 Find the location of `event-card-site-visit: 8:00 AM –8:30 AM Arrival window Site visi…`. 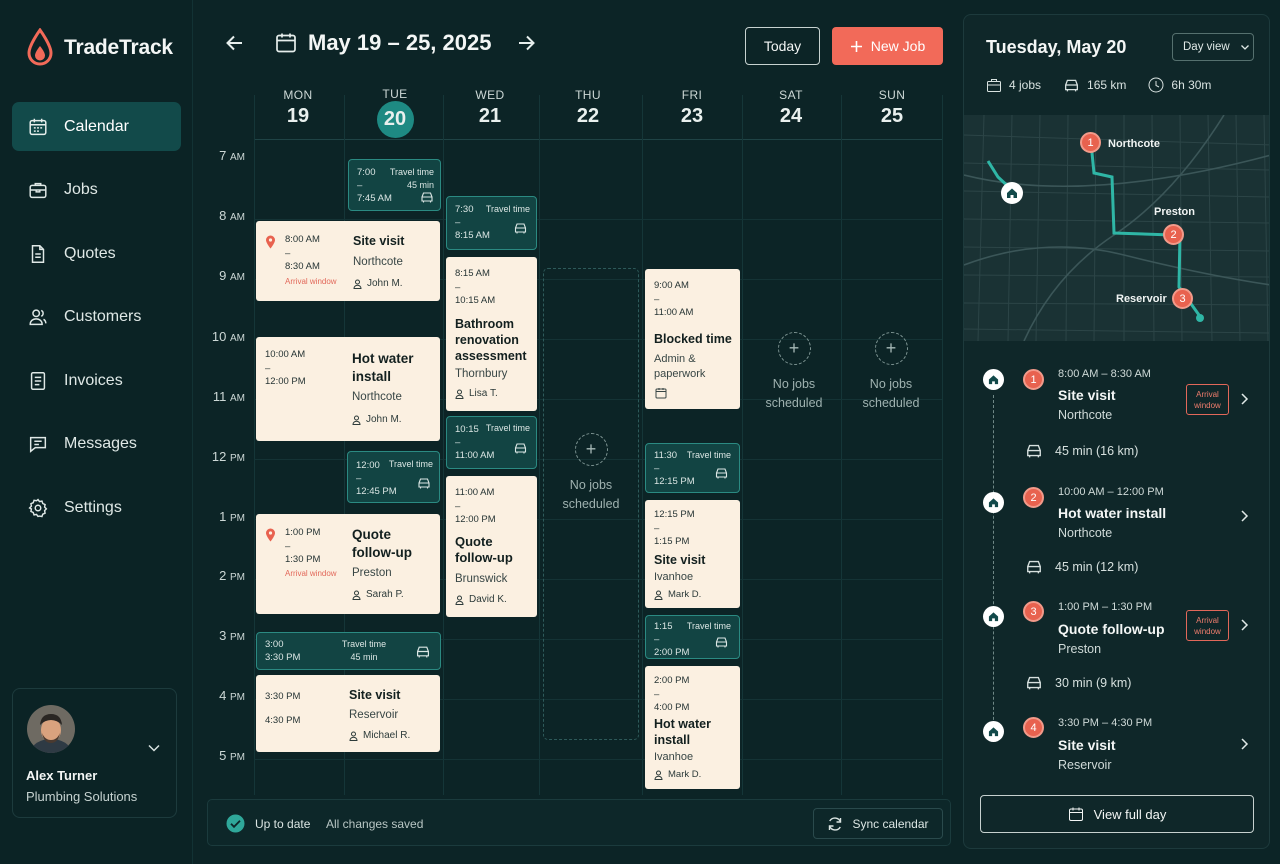

event-card-site-visit: 8:00 AM –8:30 AM Arrival window Site visi… is located at coordinates (348, 261).